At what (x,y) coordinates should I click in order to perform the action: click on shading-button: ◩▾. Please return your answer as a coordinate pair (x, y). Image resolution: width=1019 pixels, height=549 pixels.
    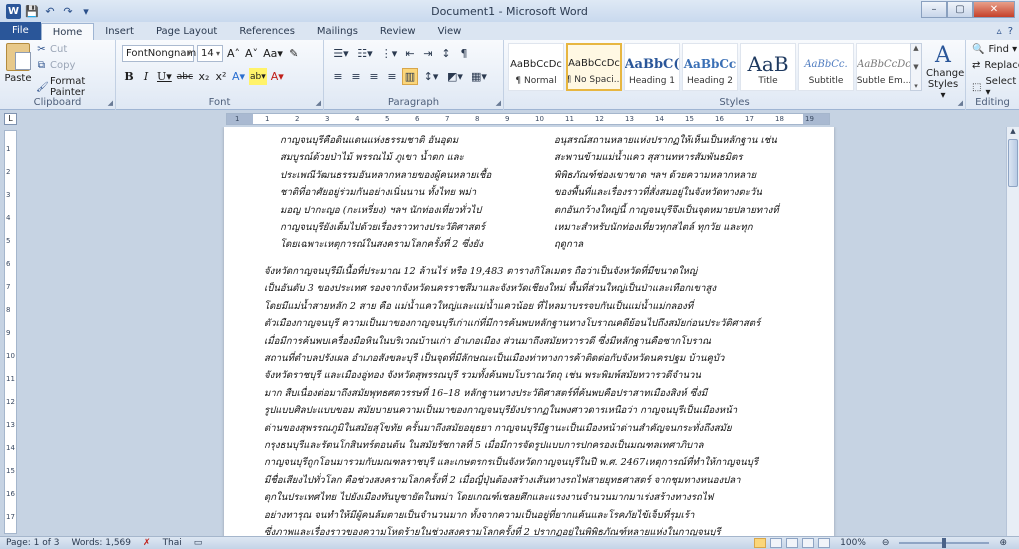
    Looking at the image, I should click on (455, 76).